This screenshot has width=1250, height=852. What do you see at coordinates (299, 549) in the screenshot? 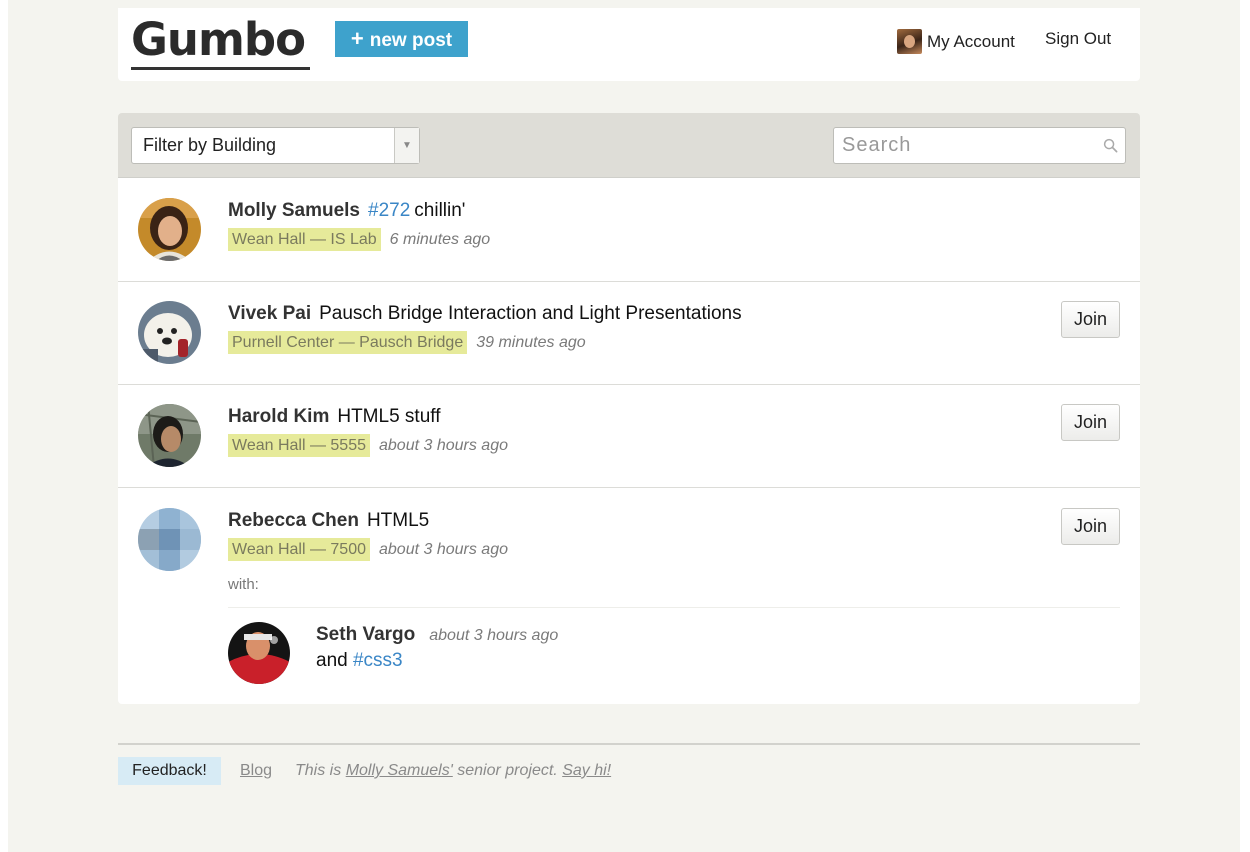
I see `location-badge: Wean Hall — 7500` at bounding box center [299, 549].